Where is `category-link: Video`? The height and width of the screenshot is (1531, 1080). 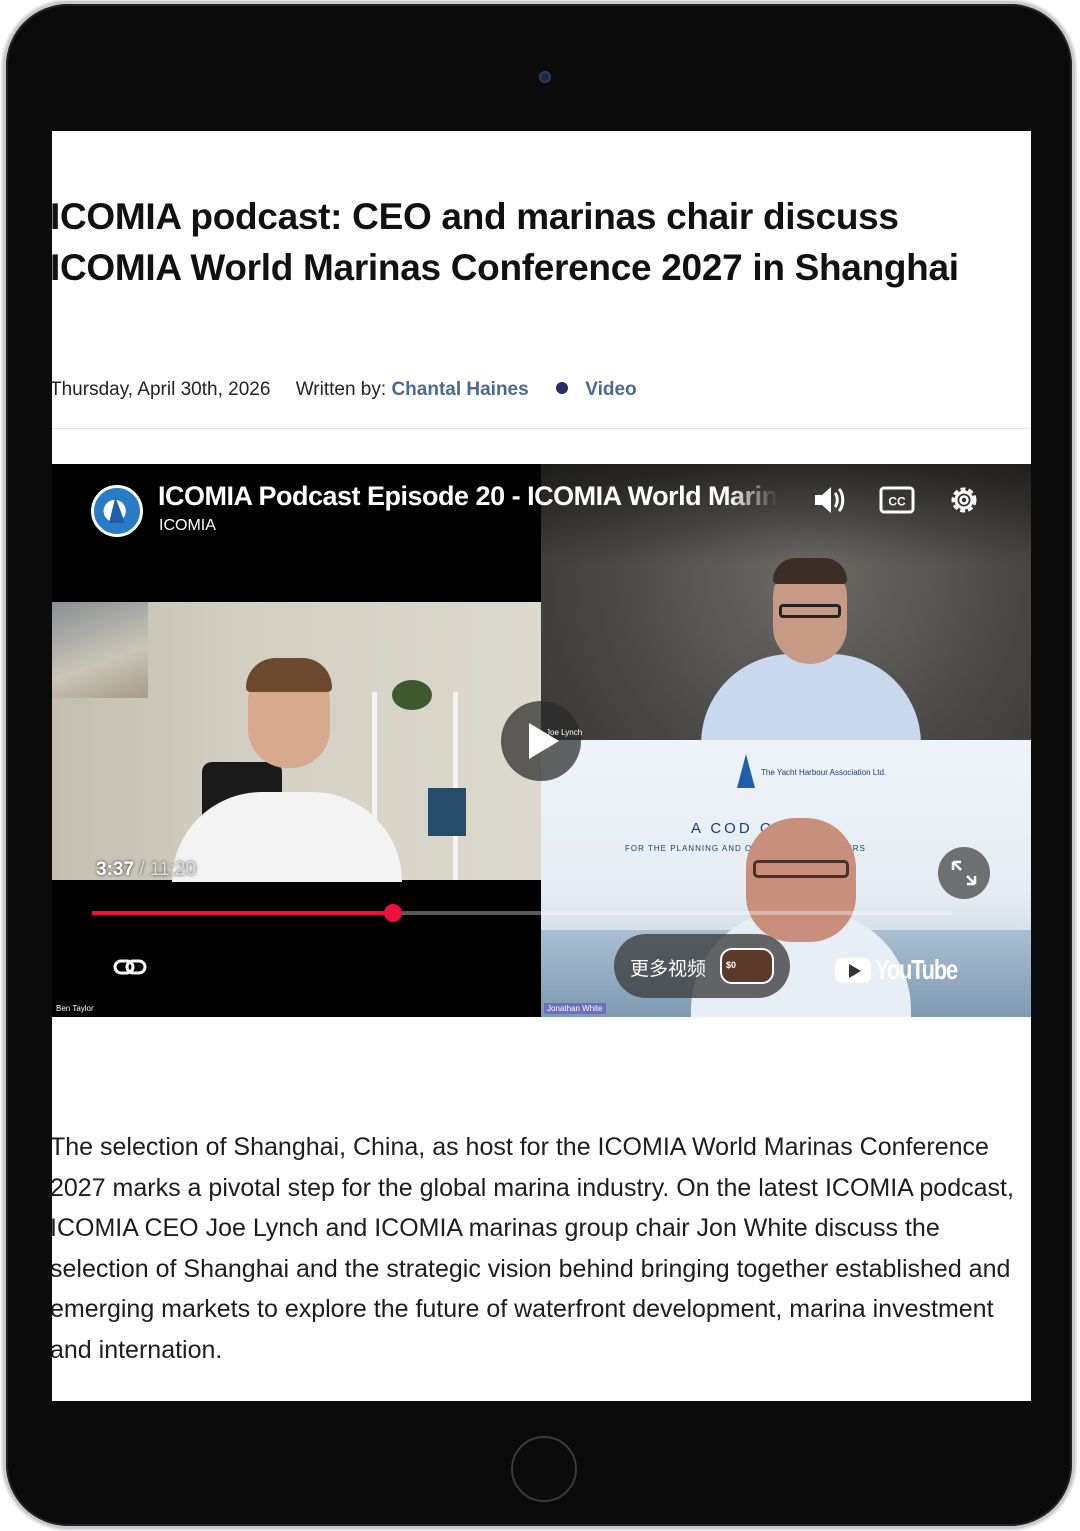
category-link: Video is located at coordinates (610, 389).